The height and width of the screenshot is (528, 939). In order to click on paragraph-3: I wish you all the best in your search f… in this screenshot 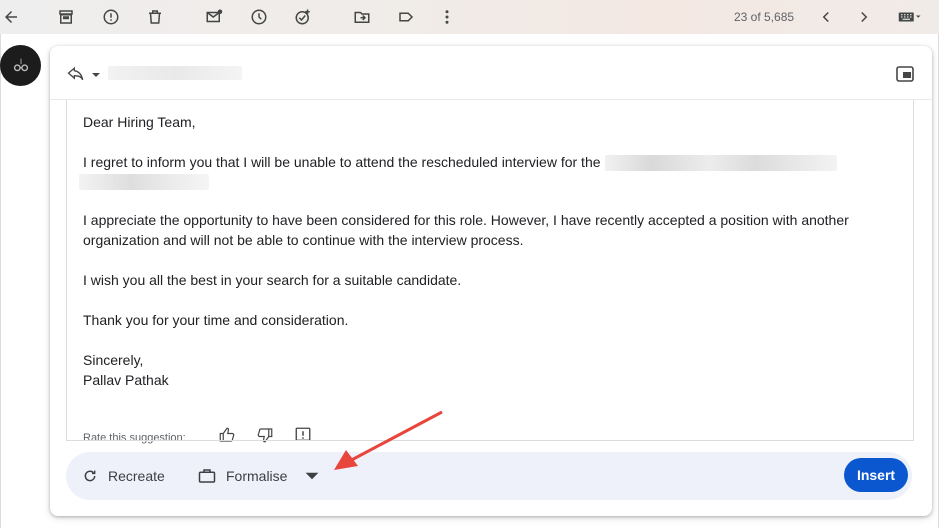, I will do `click(272, 280)`.